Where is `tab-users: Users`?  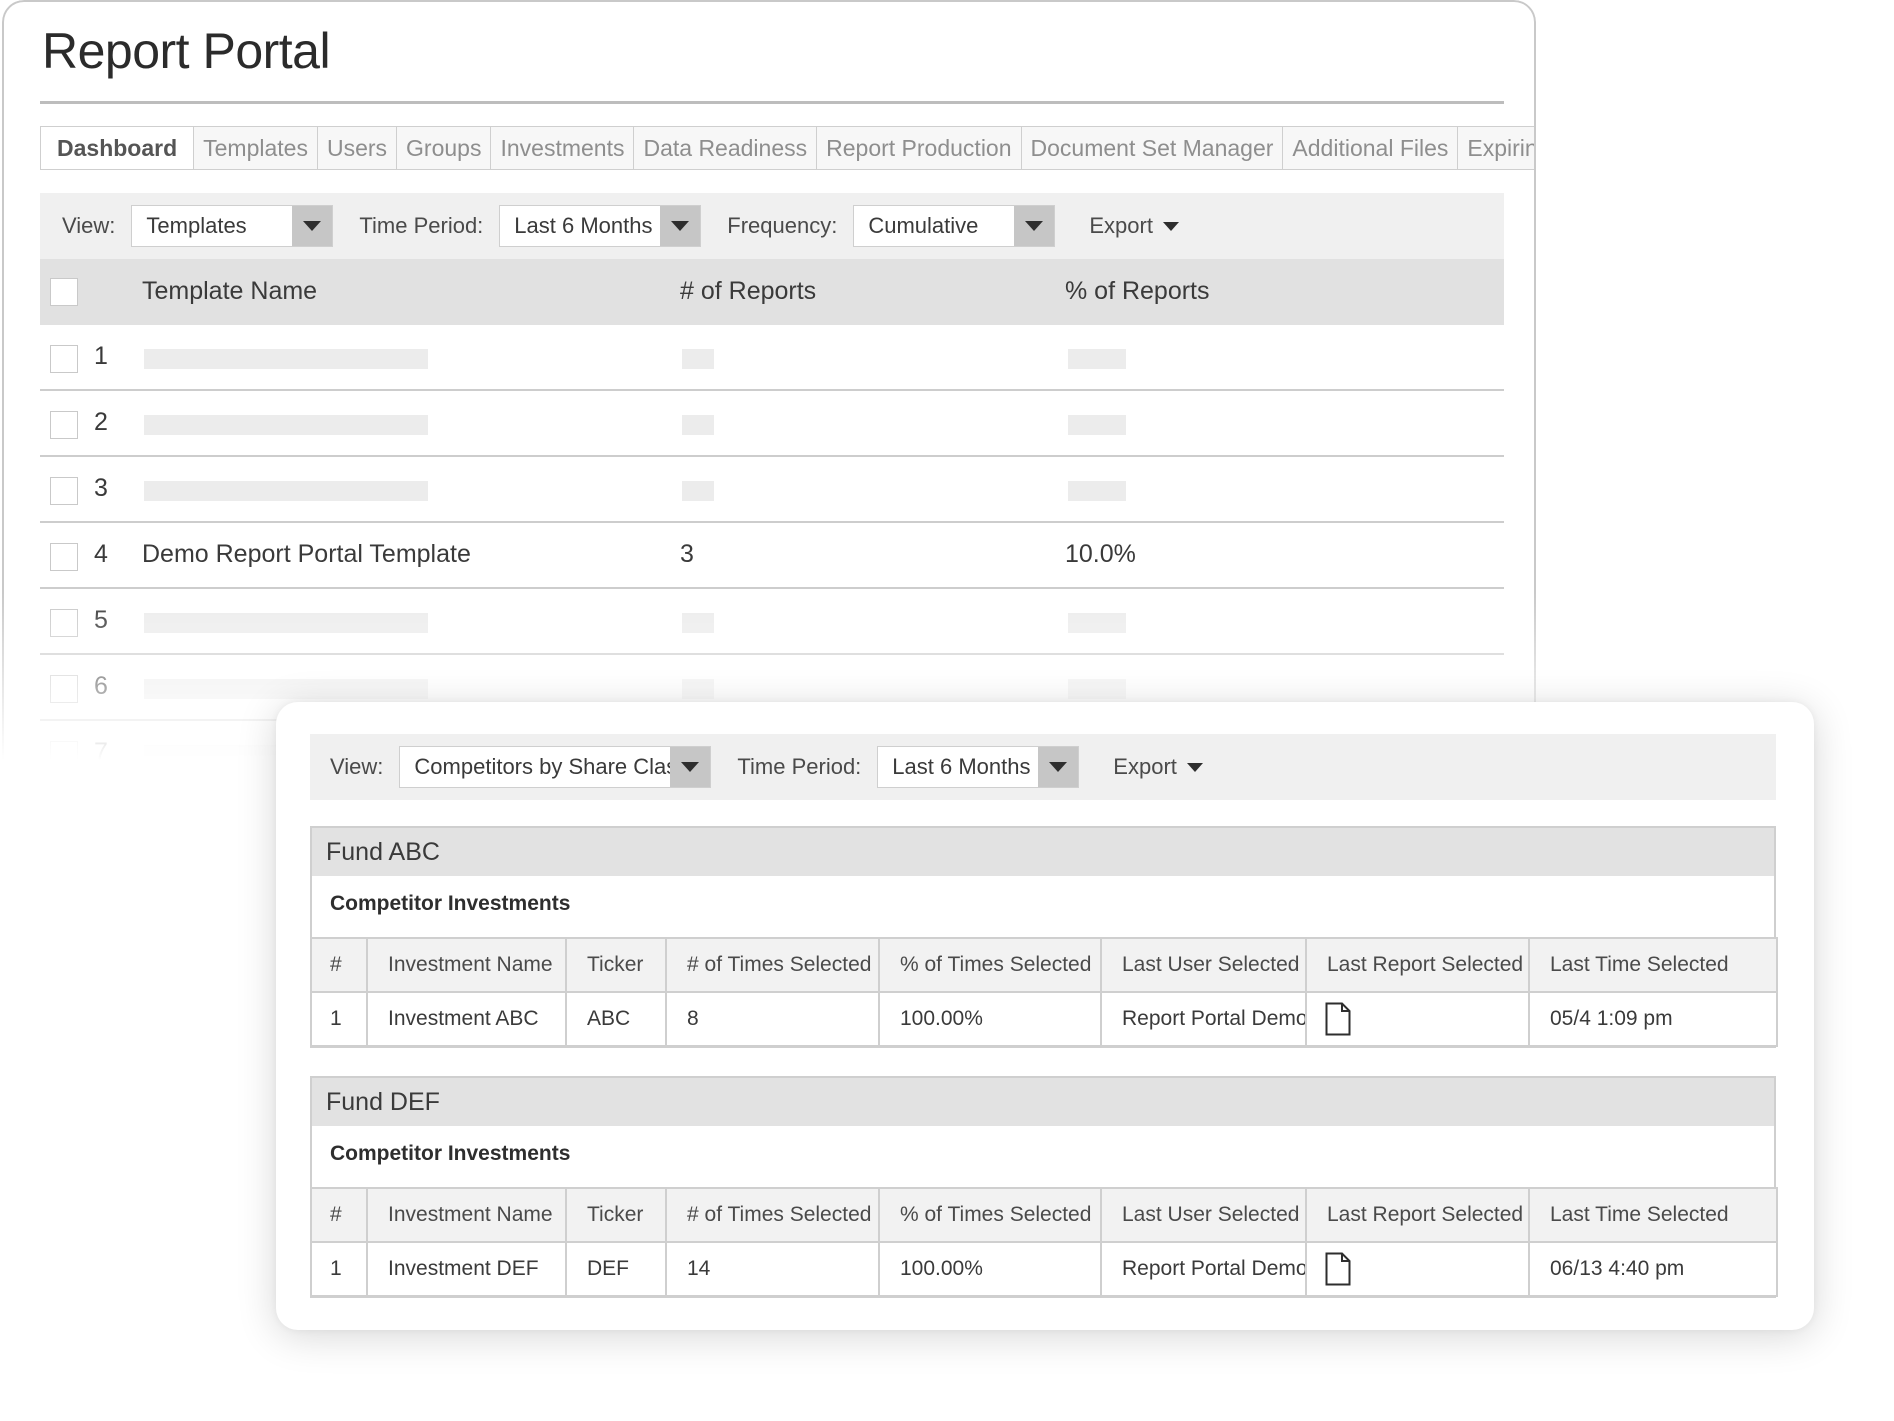
tab-users: Users is located at coordinates (356, 148).